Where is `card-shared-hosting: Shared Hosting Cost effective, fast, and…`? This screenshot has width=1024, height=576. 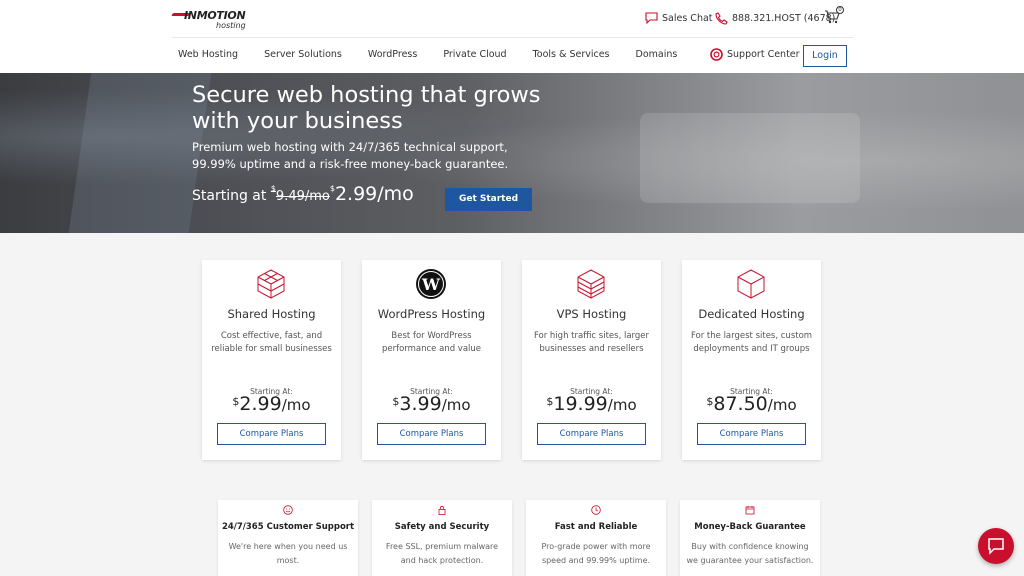 card-shared-hosting: Shared Hosting Cost effective, fast, and… is located at coordinates (271, 360).